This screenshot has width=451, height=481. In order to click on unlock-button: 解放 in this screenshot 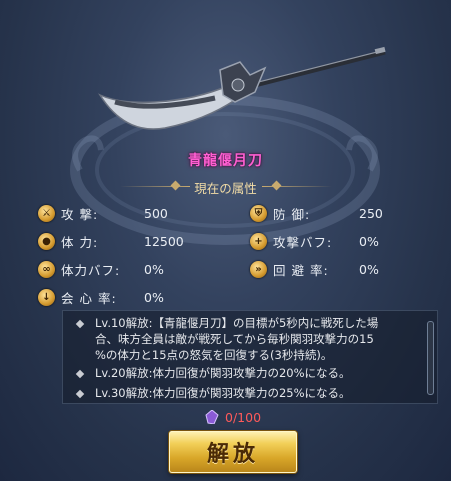, I will do `click(233, 452)`.